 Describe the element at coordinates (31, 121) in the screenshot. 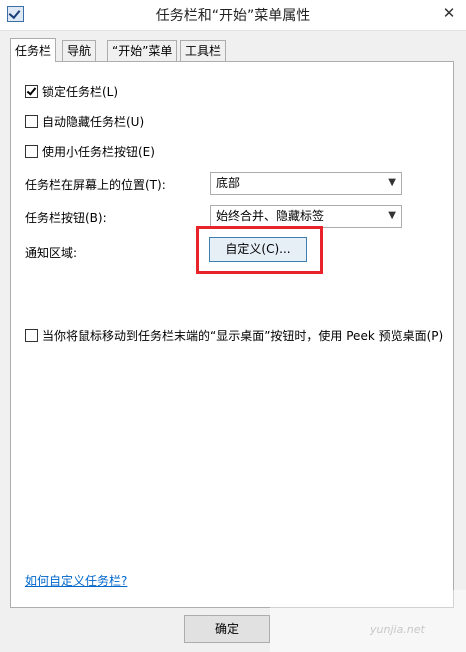

I see `autohide-checkbox` at that location.